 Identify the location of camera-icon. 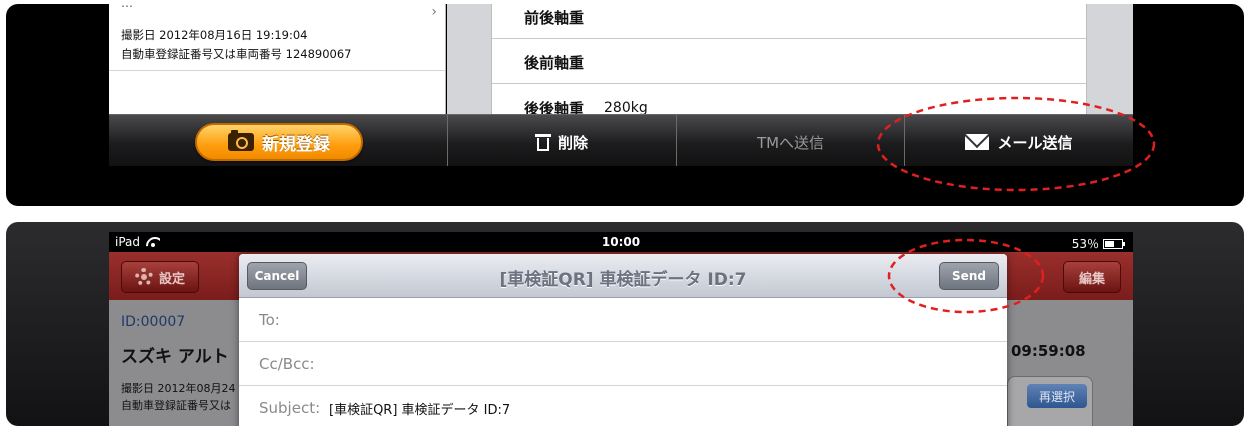
(241, 140).